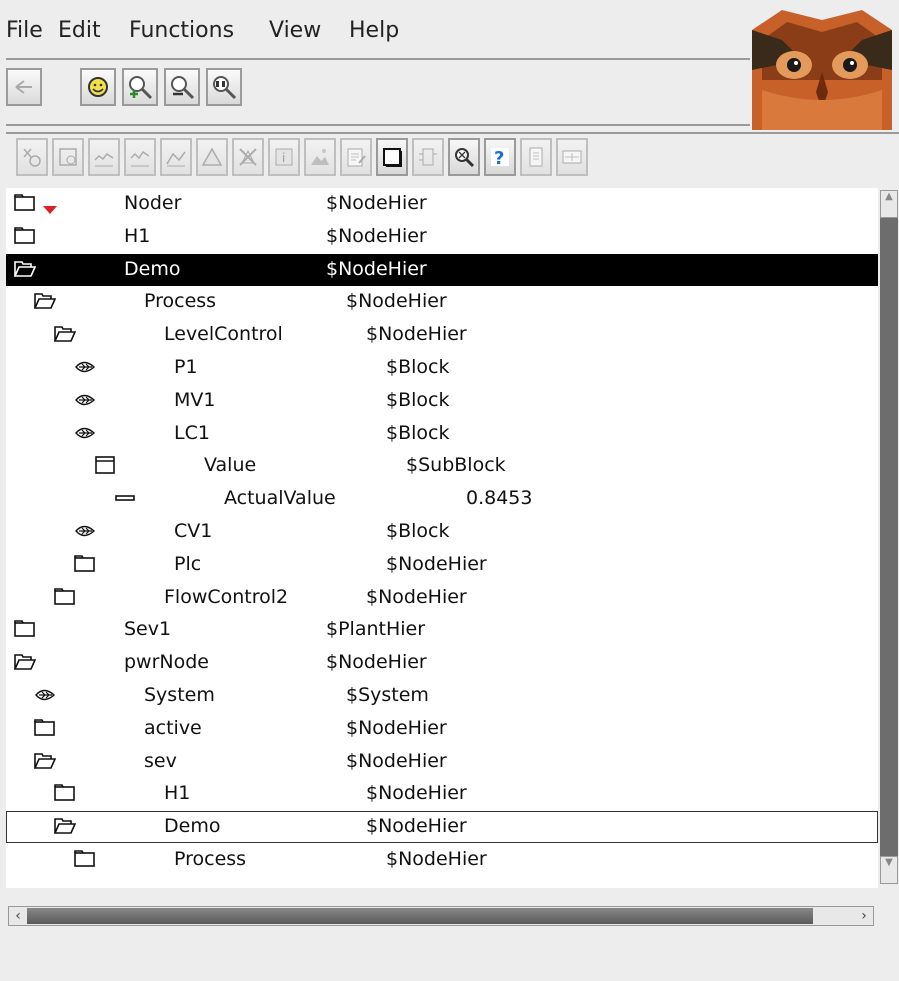  What do you see at coordinates (442, 663) in the screenshot?
I see `tree-row: pwrNode $NodeHier` at bounding box center [442, 663].